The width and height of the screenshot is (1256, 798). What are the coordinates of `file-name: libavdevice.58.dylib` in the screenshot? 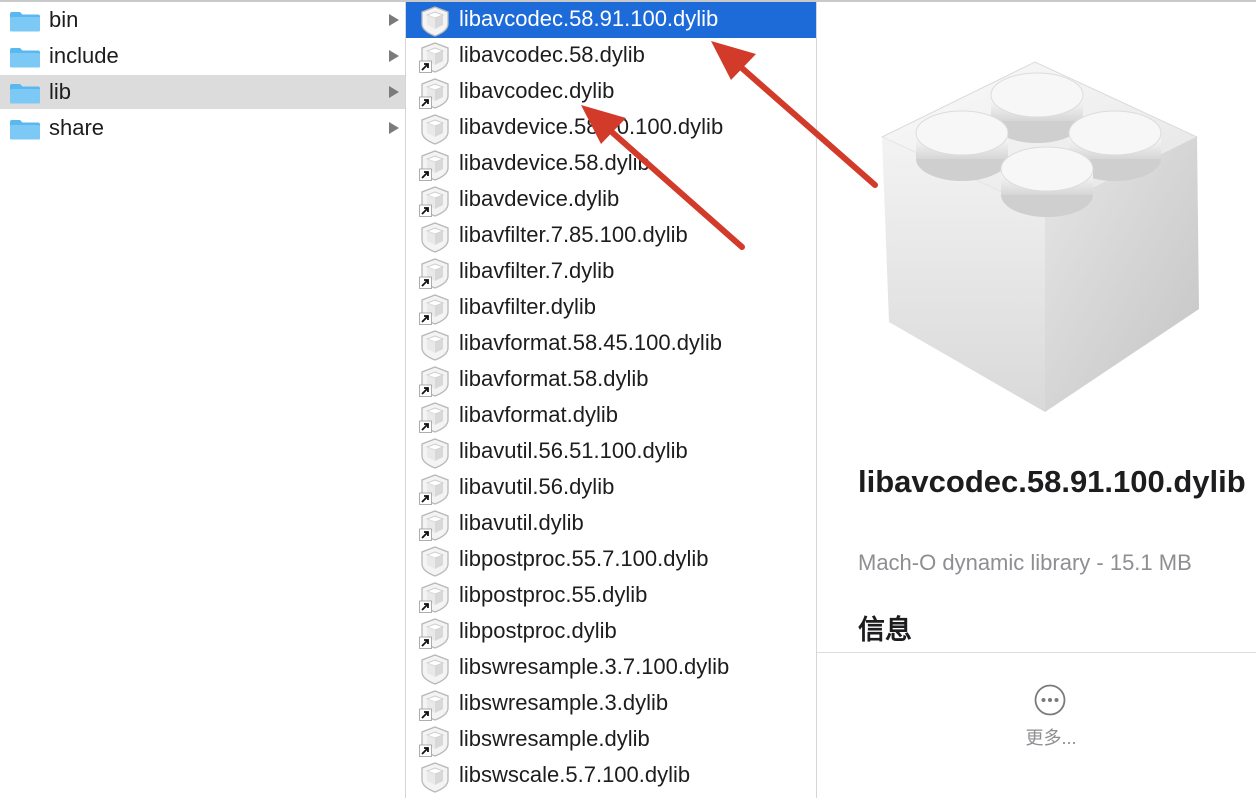 It's located at (554, 162).